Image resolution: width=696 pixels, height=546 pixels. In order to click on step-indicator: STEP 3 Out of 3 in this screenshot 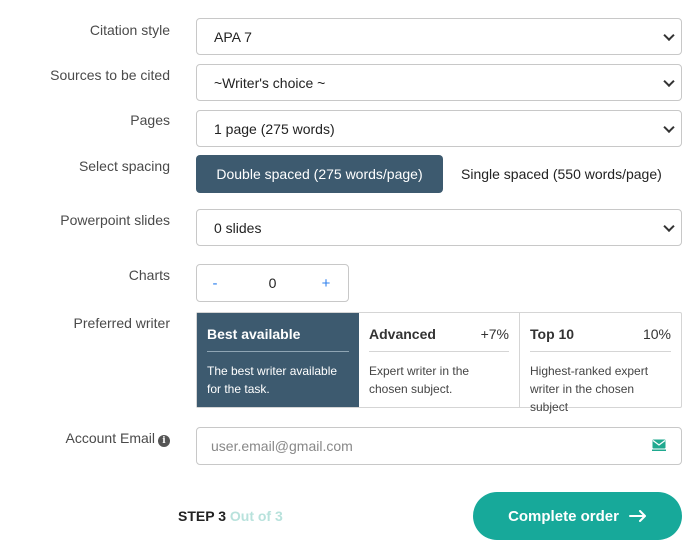, I will do `click(230, 516)`.